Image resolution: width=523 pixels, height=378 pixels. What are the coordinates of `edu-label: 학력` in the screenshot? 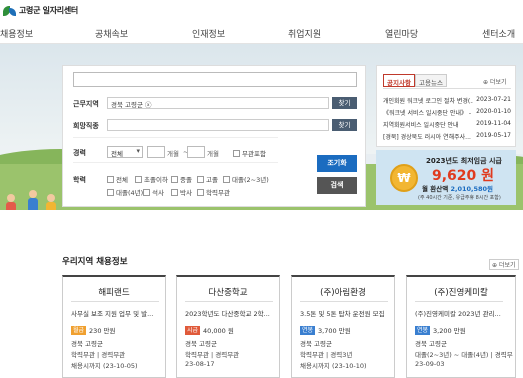 It's located at (79, 180).